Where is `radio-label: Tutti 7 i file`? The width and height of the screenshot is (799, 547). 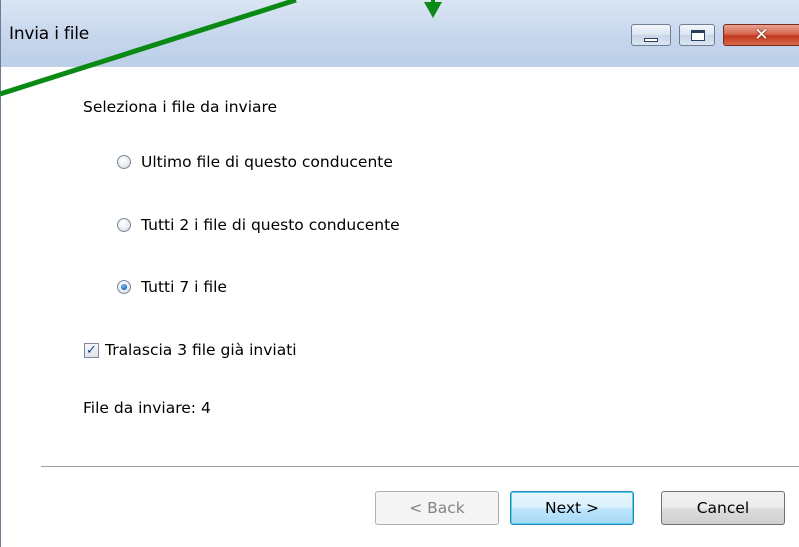 radio-label: Tutti 7 i file is located at coordinates (184, 287).